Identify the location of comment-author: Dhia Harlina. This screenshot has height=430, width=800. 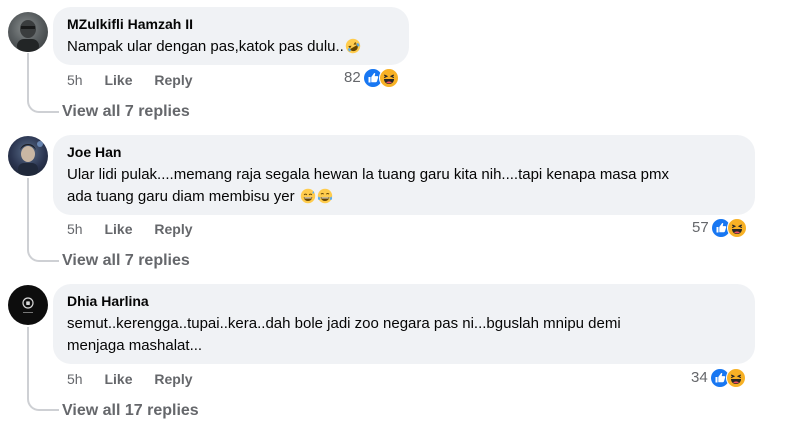
(405, 301).